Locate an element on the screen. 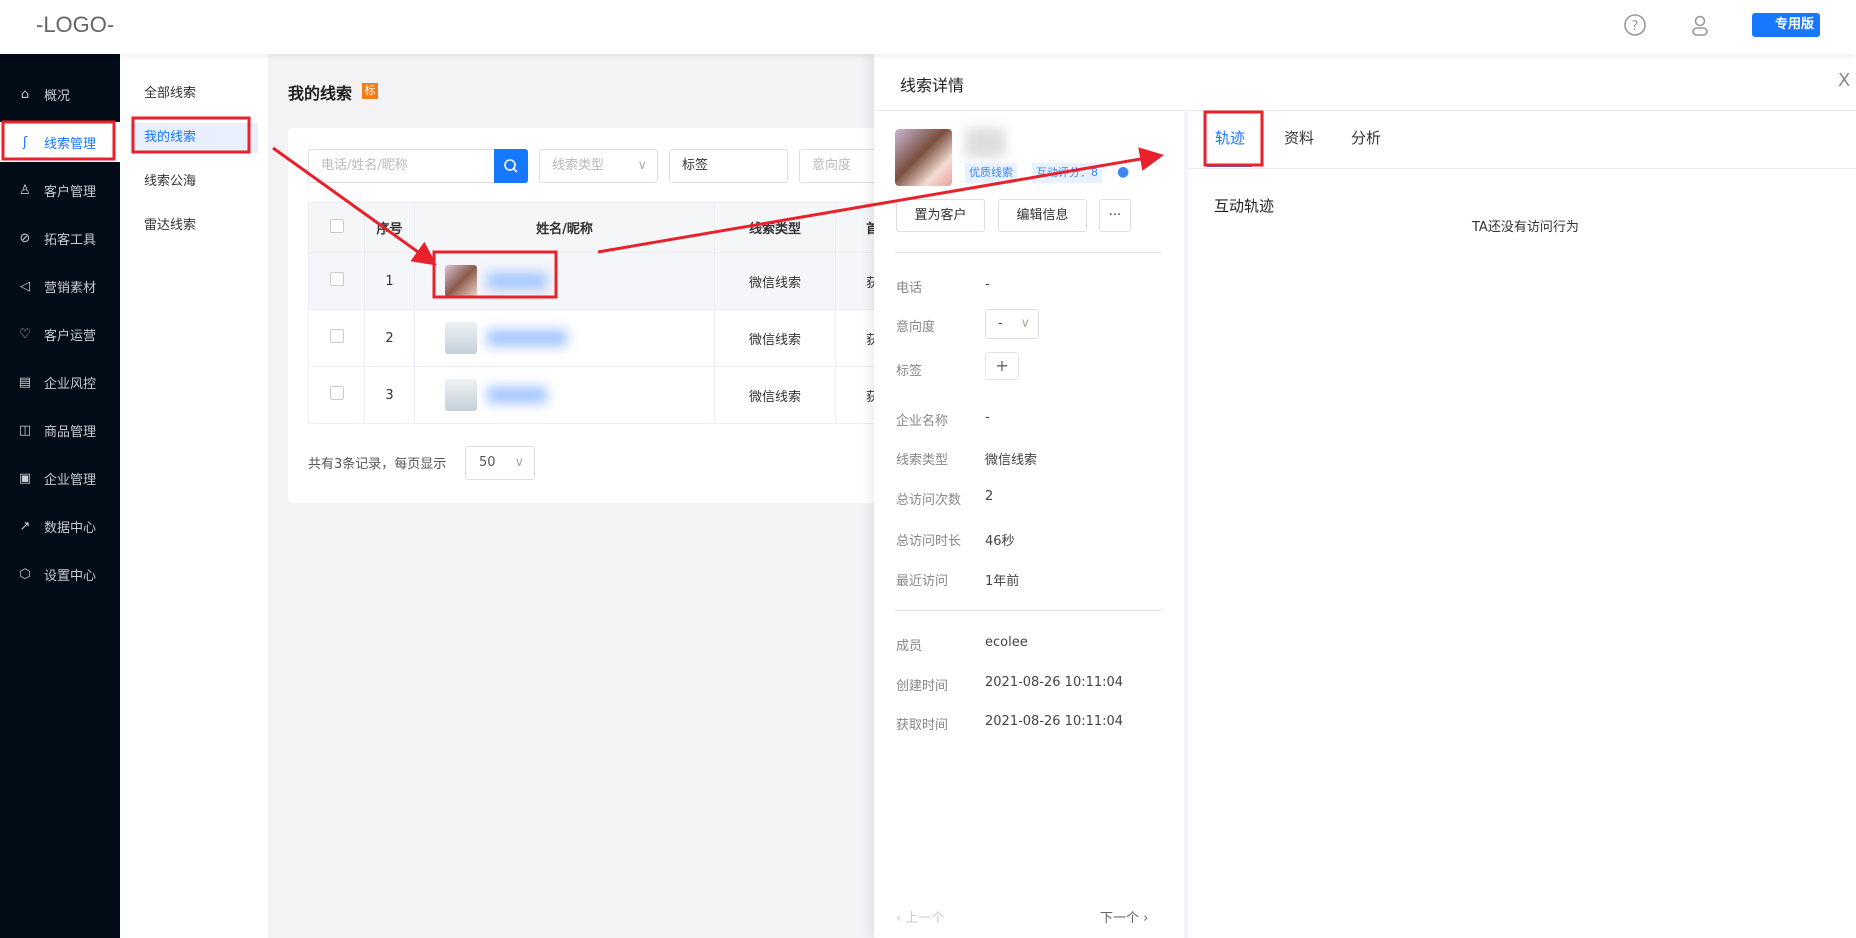  close-icon: X is located at coordinates (1844, 80).